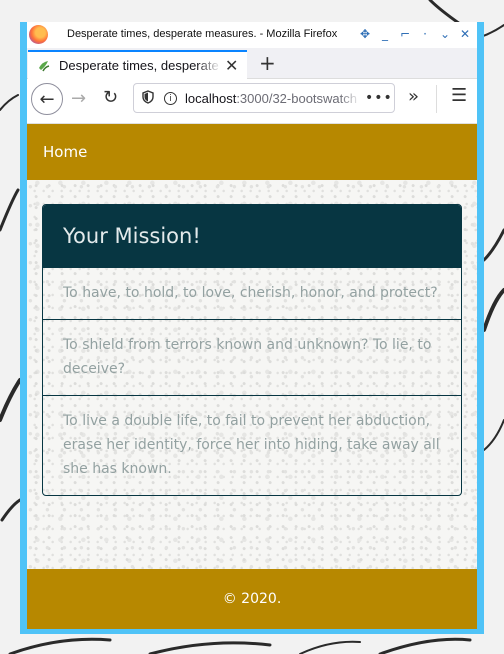 This screenshot has width=504, height=654. What do you see at coordinates (38, 34) in the screenshot?
I see `firefox-logo-icon` at bounding box center [38, 34].